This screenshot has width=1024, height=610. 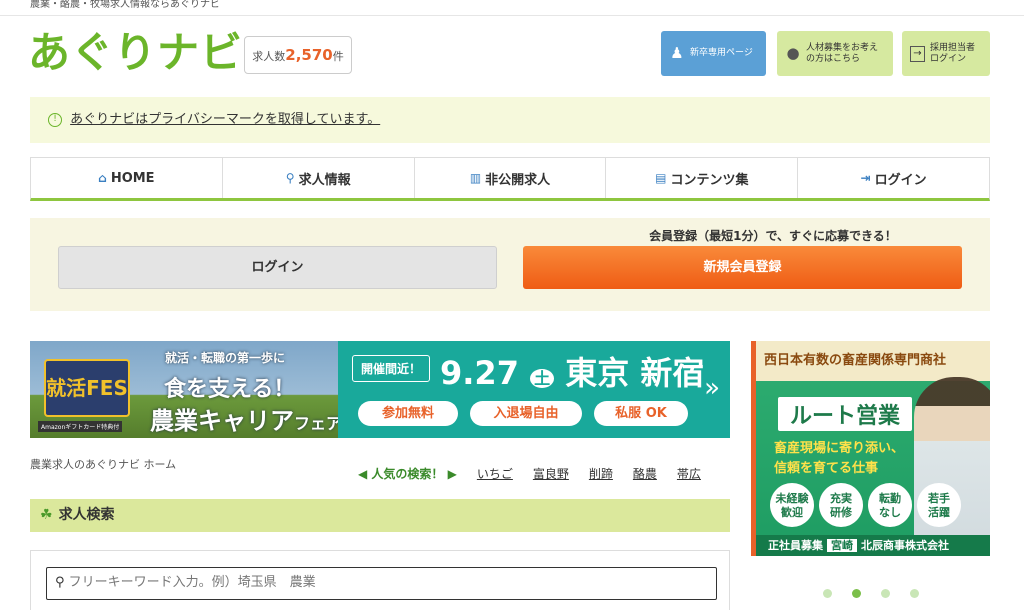 I want to click on nav-contents: ▤ コンテンツ集, so click(x=702, y=178).